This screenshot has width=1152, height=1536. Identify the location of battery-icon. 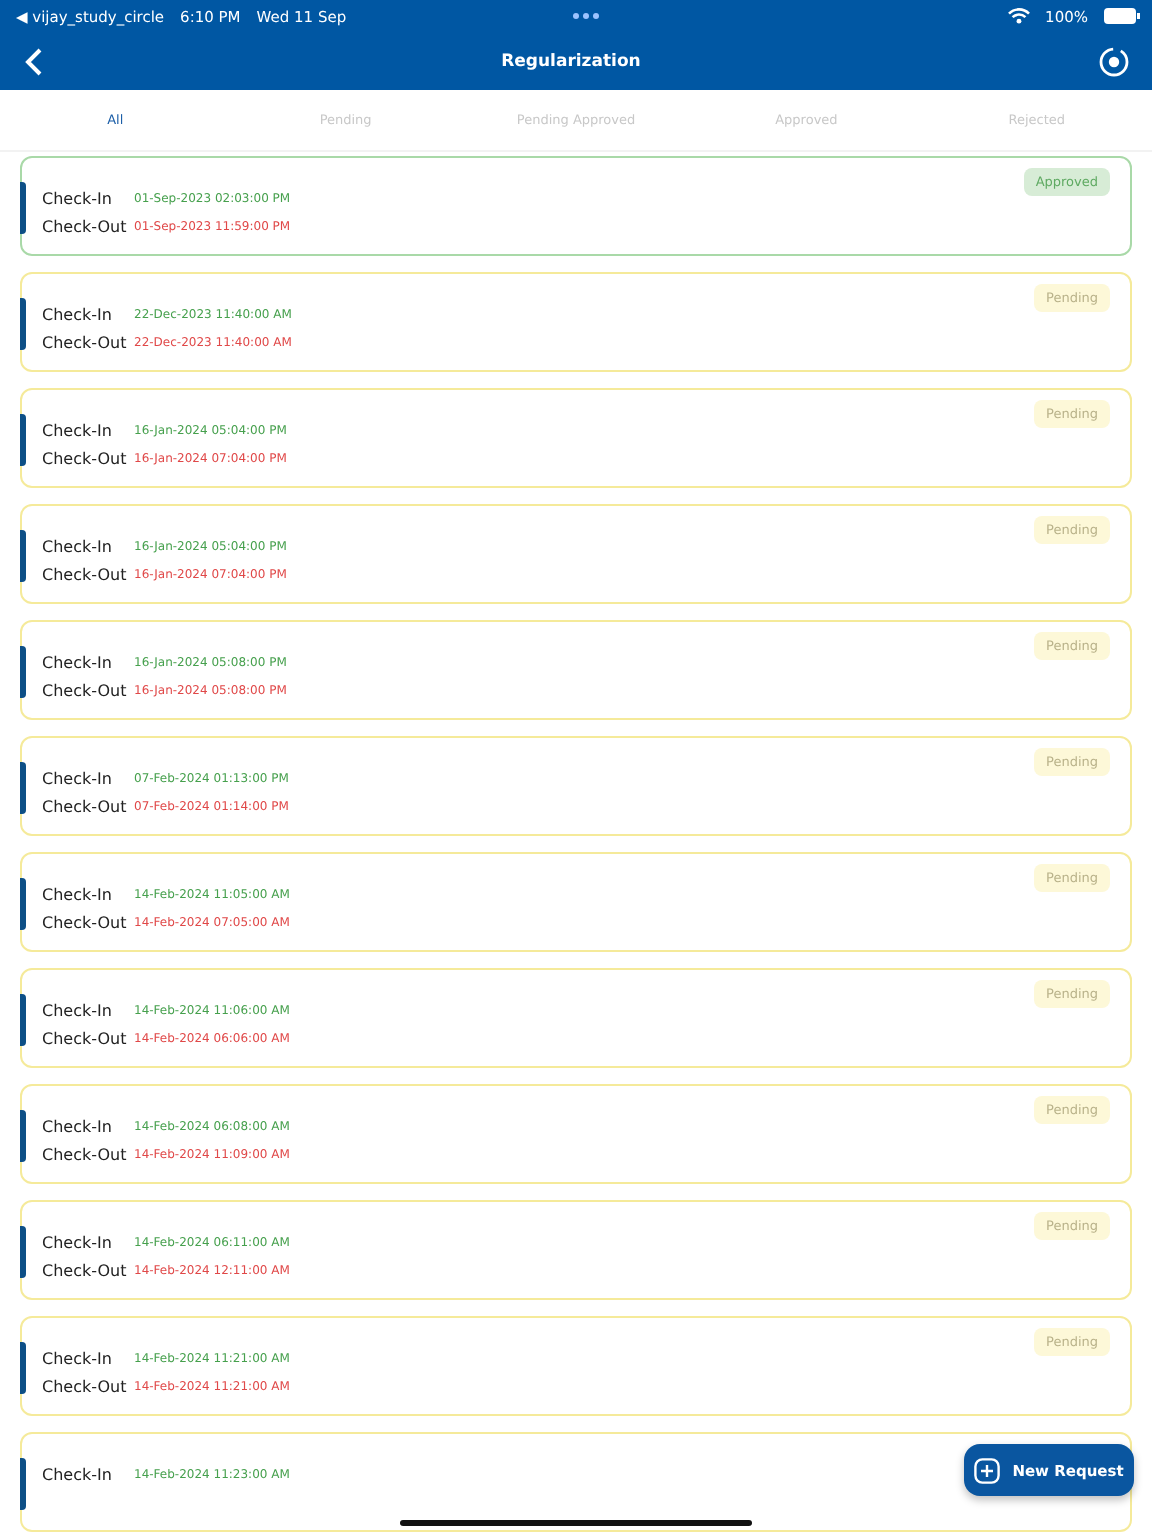
(1122, 16).